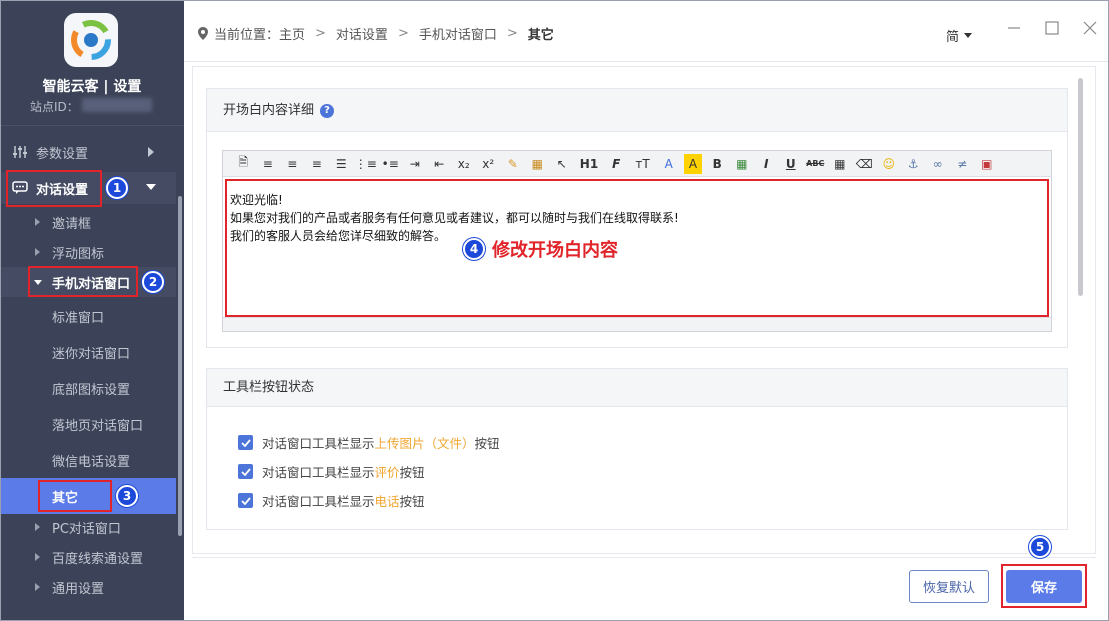  Describe the element at coordinates (987, 164) in the screenshot. I see `fullscreen-icon: ▣` at that location.